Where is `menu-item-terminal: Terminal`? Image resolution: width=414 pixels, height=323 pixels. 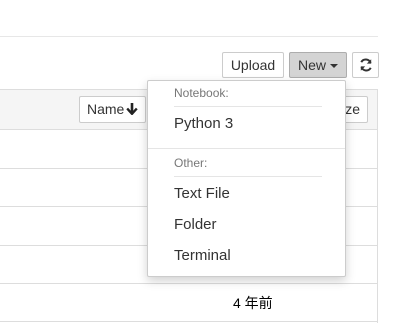
menu-item-terminal: Terminal is located at coordinates (202, 255).